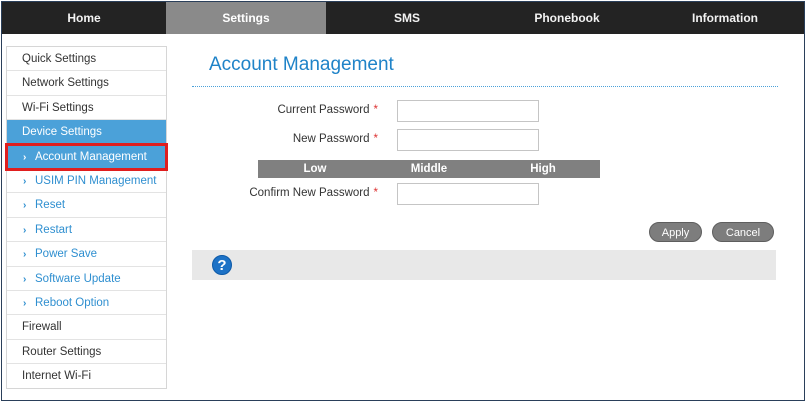 Image resolution: width=806 pixels, height=402 pixels. Describe the element at coordinates (54, 229) in the screenshot. I see `sidebar-item-label: Restart` at that location.